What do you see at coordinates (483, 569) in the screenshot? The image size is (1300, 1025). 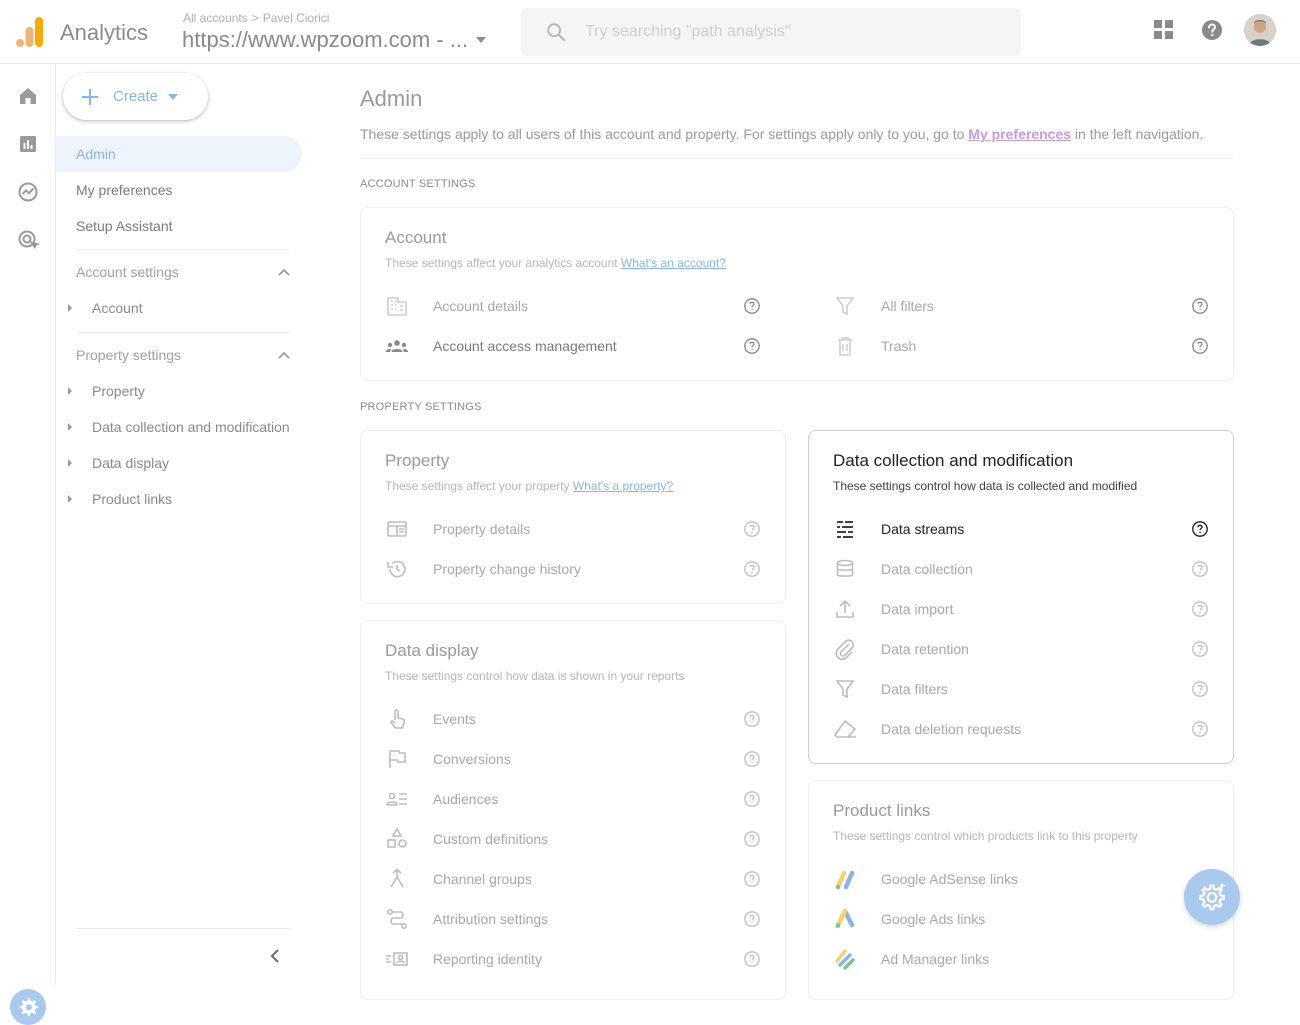 I see `property-change-history-item: Property change history` at bounding box center [483, 569].